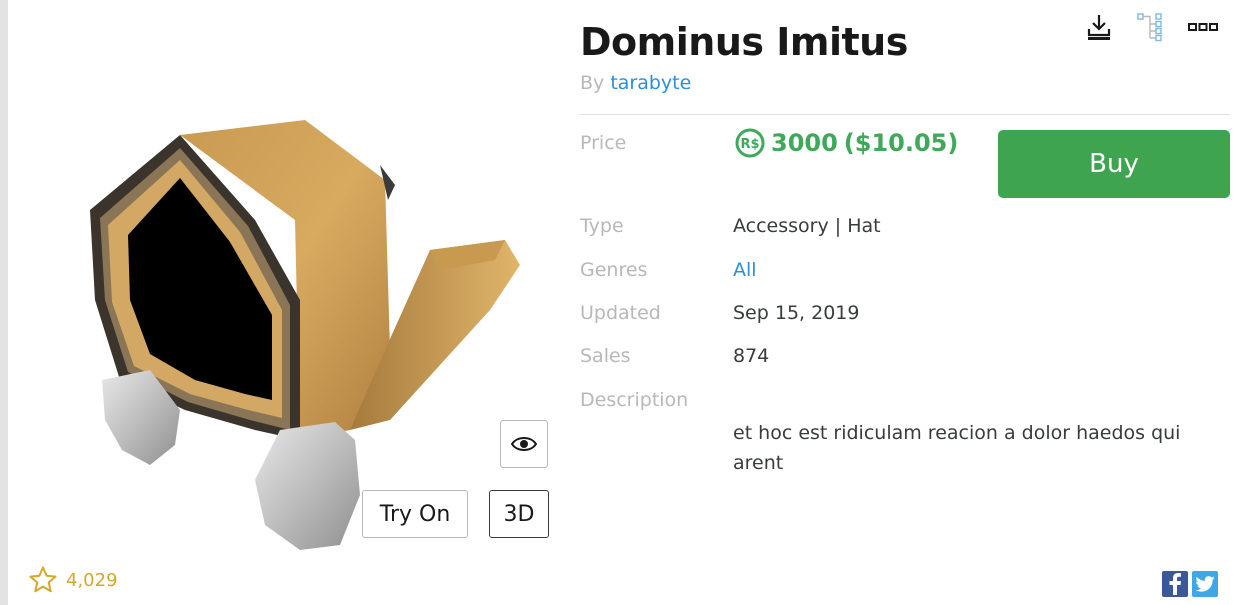  Describe the element at coordinates (92, 580) in the screenshot. I see `favorite-count: 4,029` at that location.